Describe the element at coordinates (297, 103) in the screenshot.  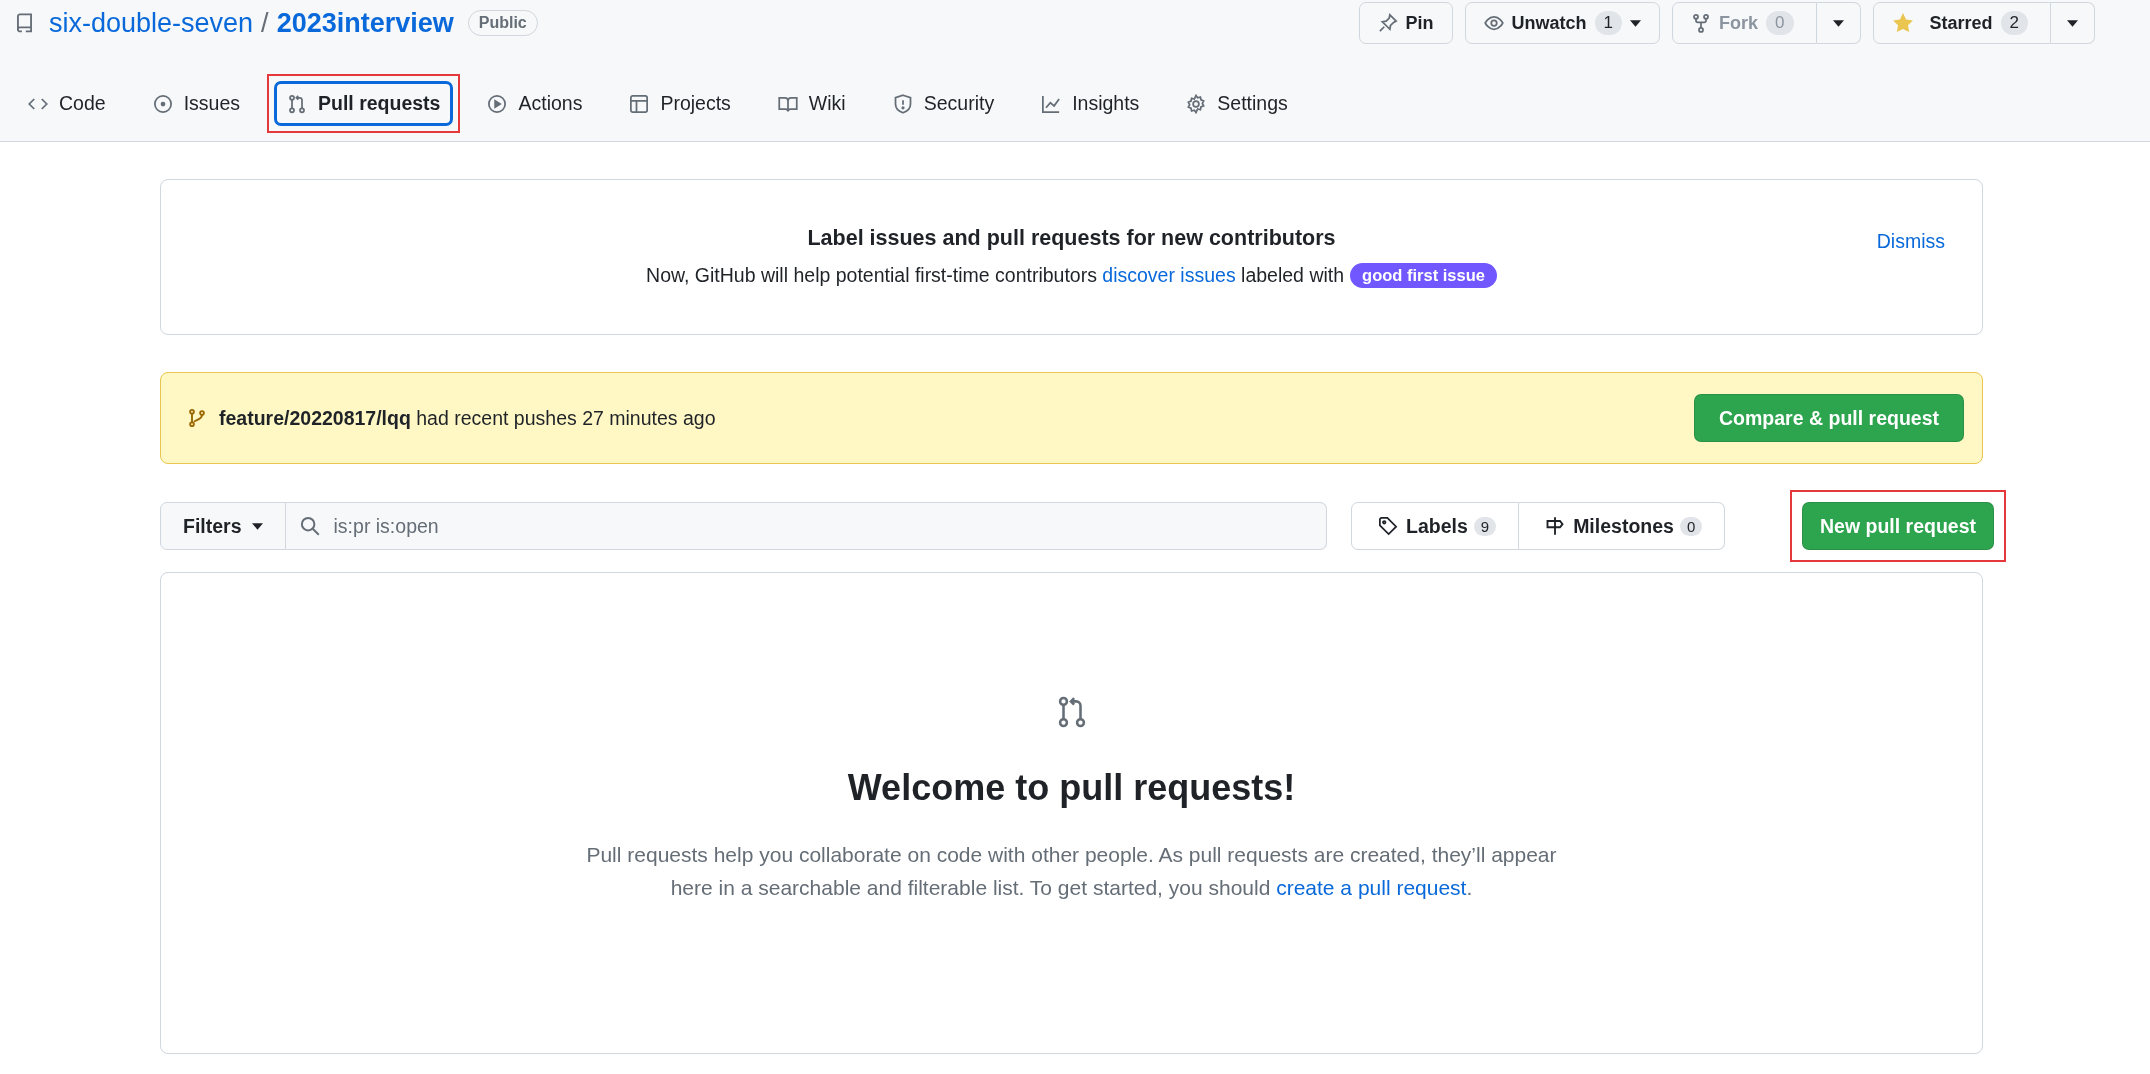
I see `pull-request-icon` at that location.